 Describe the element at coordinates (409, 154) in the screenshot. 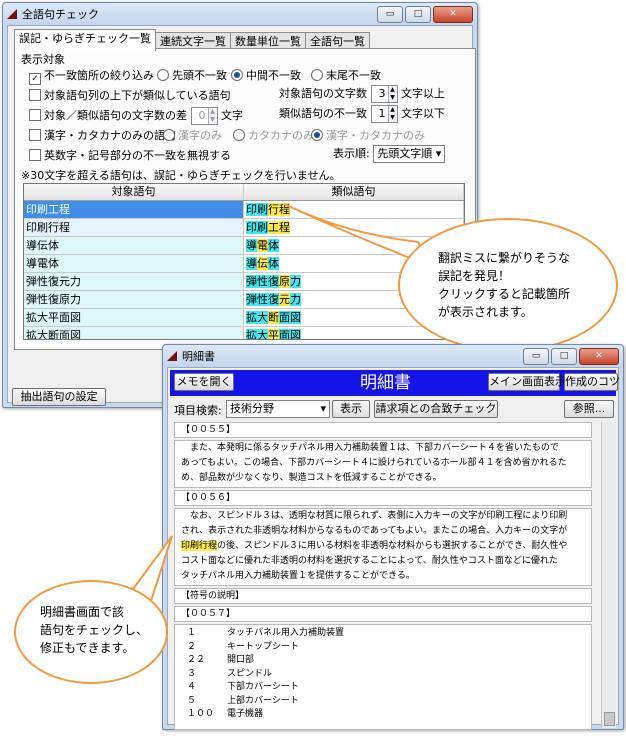

I see `sort-select: 先頭文字順 ▾` at that location.